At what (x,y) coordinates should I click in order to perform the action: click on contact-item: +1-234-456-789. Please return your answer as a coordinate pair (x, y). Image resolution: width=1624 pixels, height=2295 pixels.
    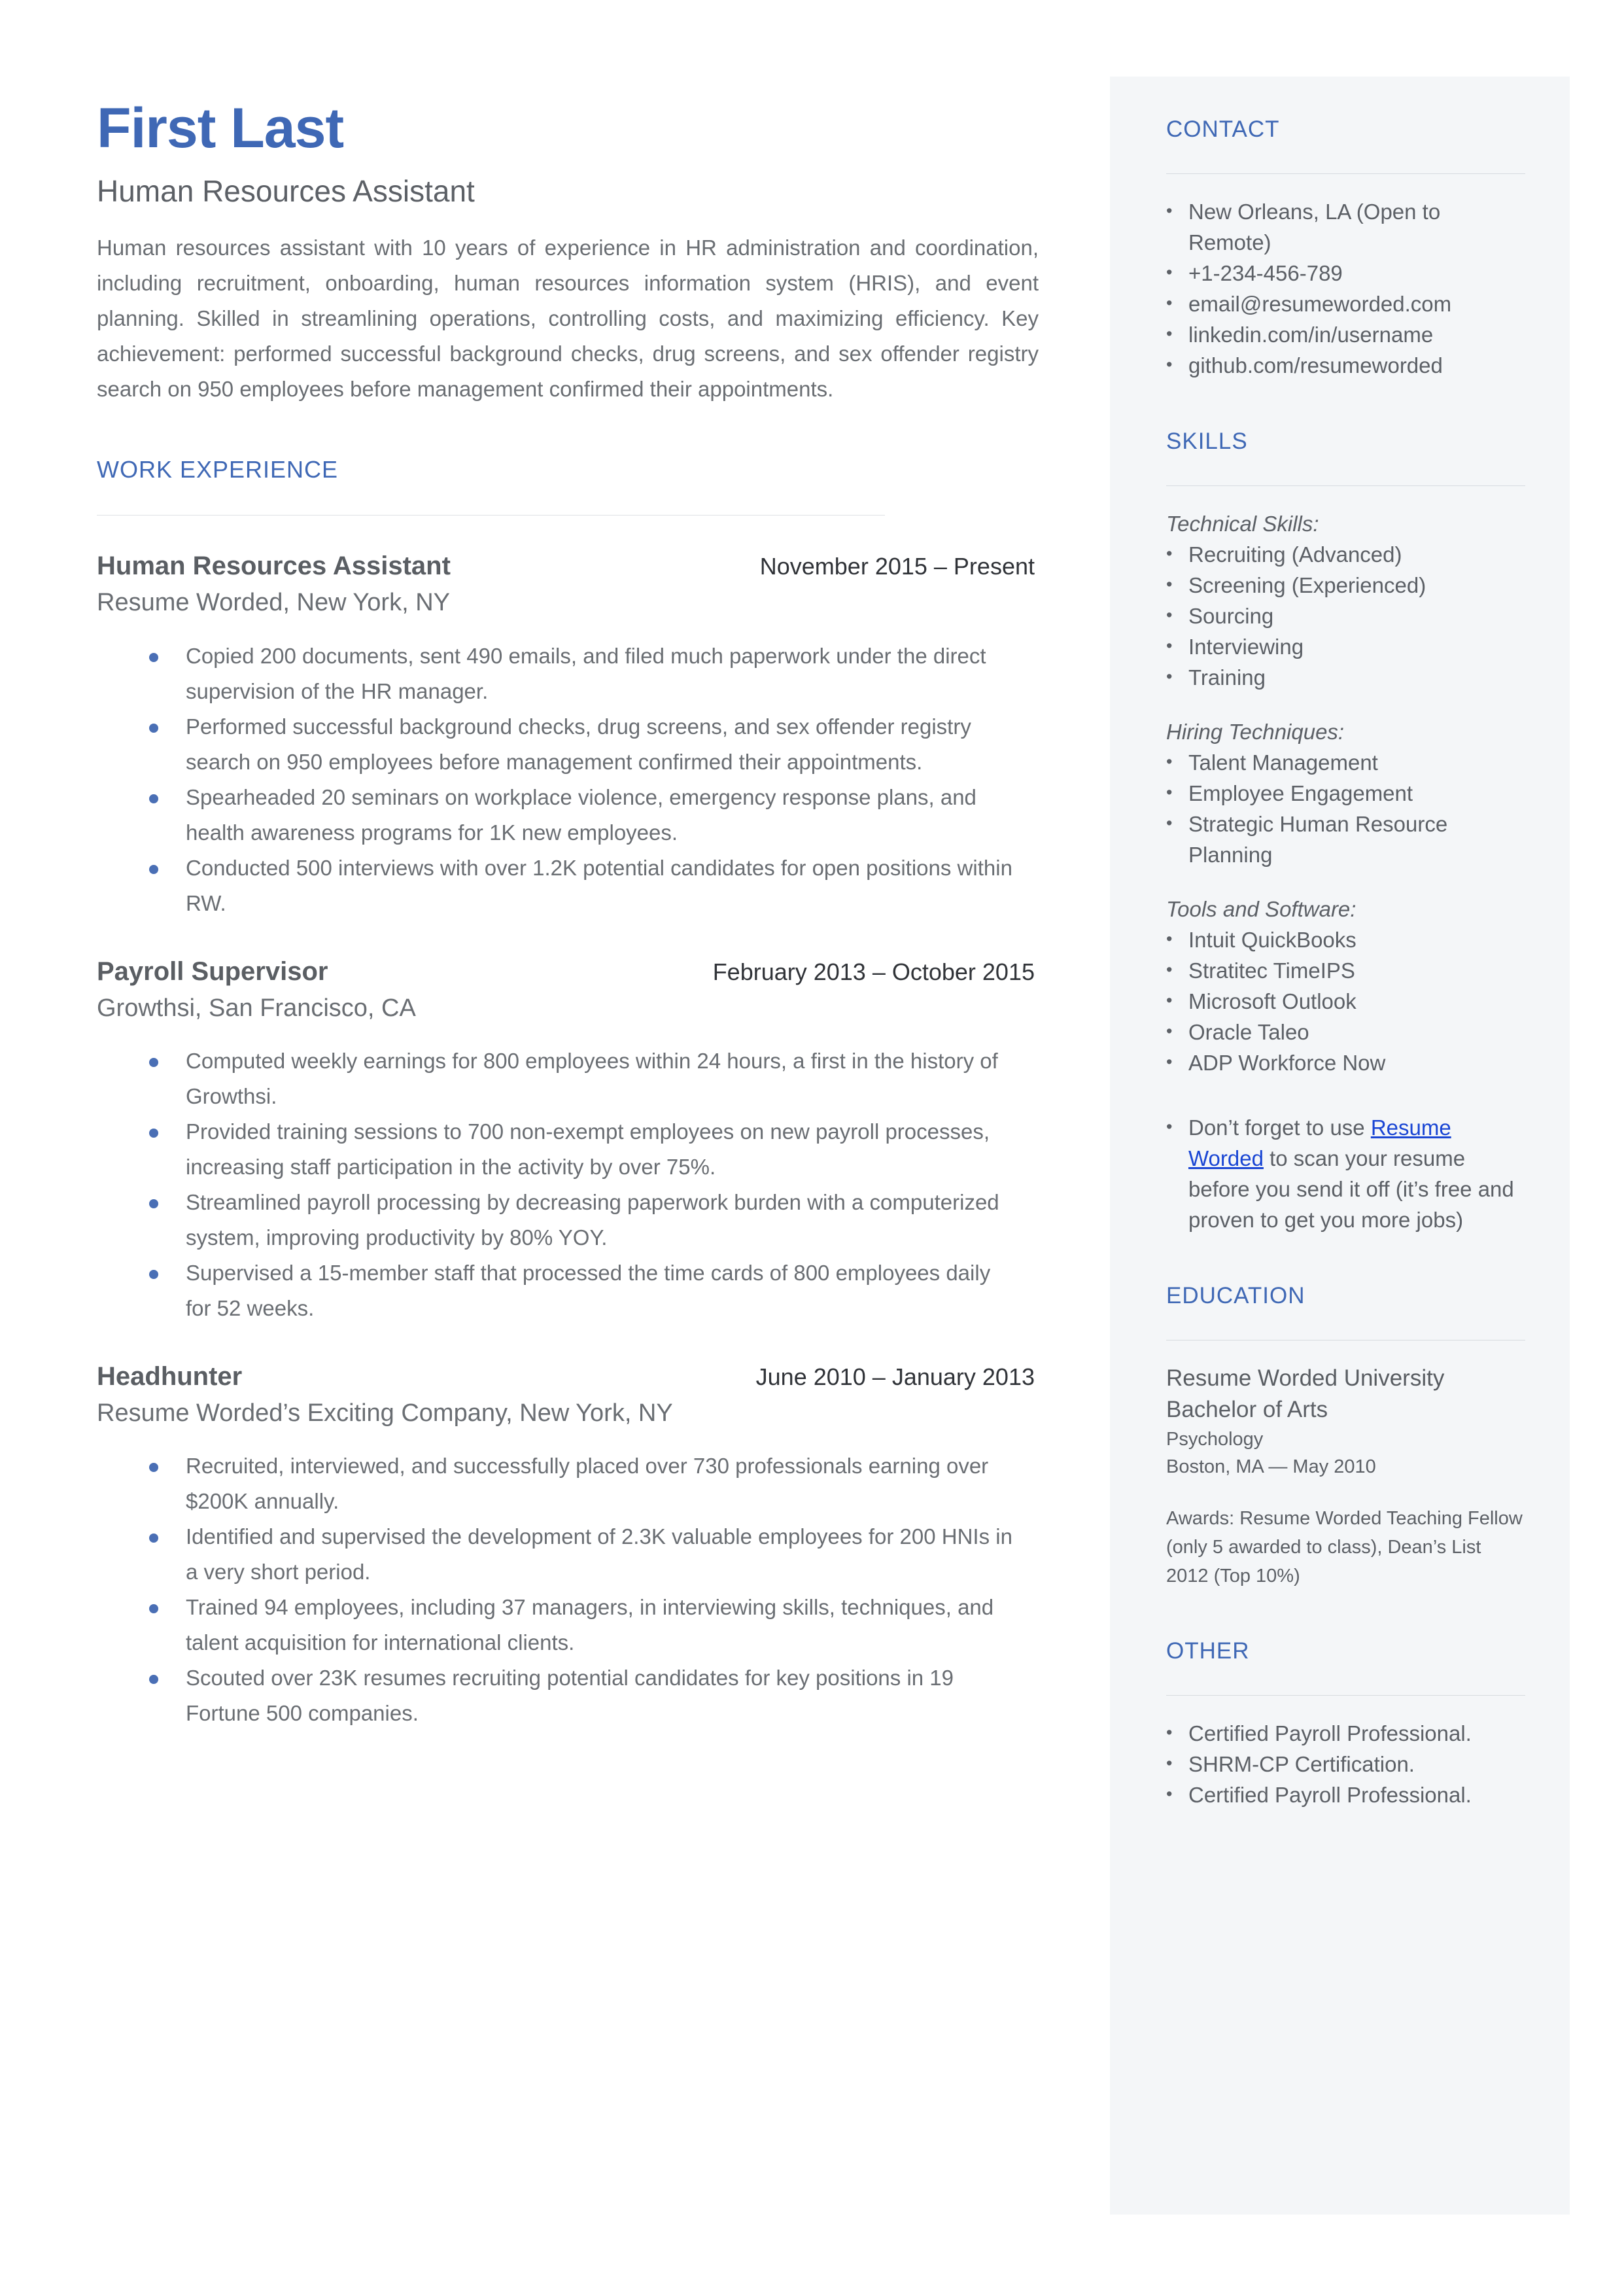
    Looking at the image, I should click on (1345, 273).